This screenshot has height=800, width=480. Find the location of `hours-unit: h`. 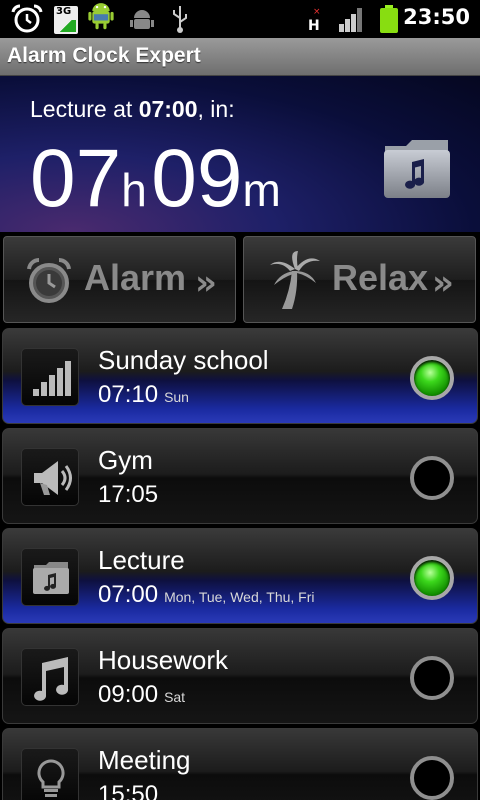

hours-unit: h is located at coordinates (134, 190).